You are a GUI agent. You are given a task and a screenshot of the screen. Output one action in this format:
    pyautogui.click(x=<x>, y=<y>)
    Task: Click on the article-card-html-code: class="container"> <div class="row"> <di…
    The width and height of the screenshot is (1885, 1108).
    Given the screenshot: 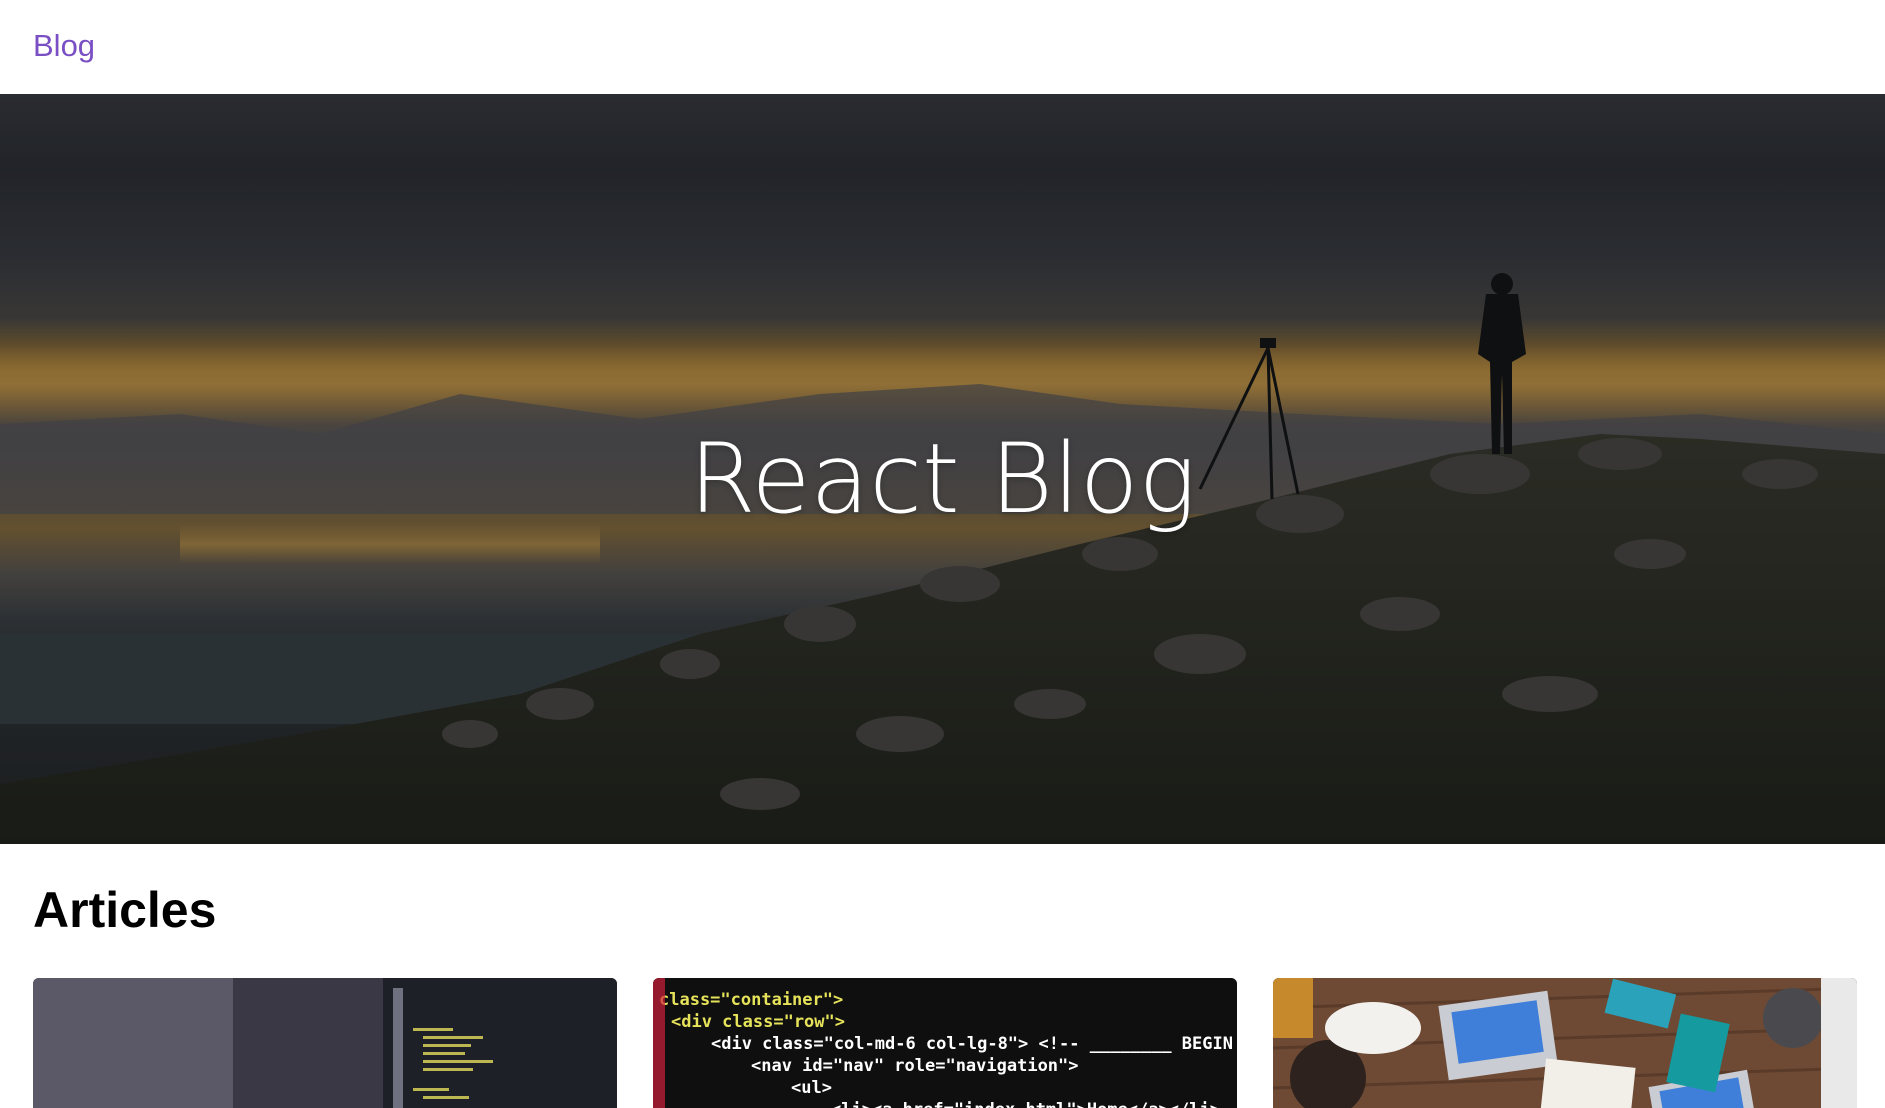 What is the action you would take?
    pyautogui.click(x=945, y=1043)
    